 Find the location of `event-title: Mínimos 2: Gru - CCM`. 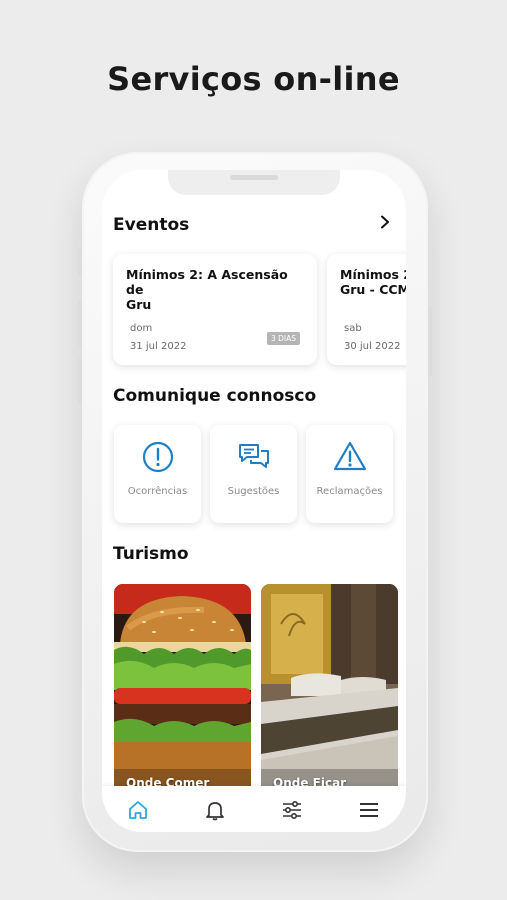

event-title: Mínimos 2: Gru - CCM is located at coordinates (373, 282).